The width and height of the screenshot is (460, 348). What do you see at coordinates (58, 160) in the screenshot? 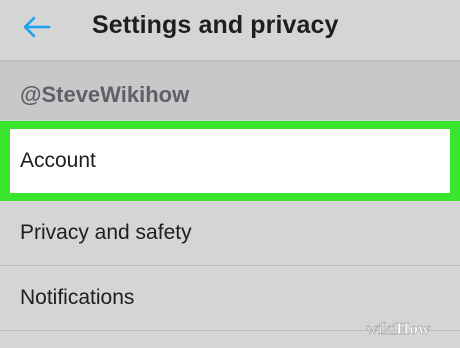
I see `menu-item-label: Account` at bounding box center [58, 160].